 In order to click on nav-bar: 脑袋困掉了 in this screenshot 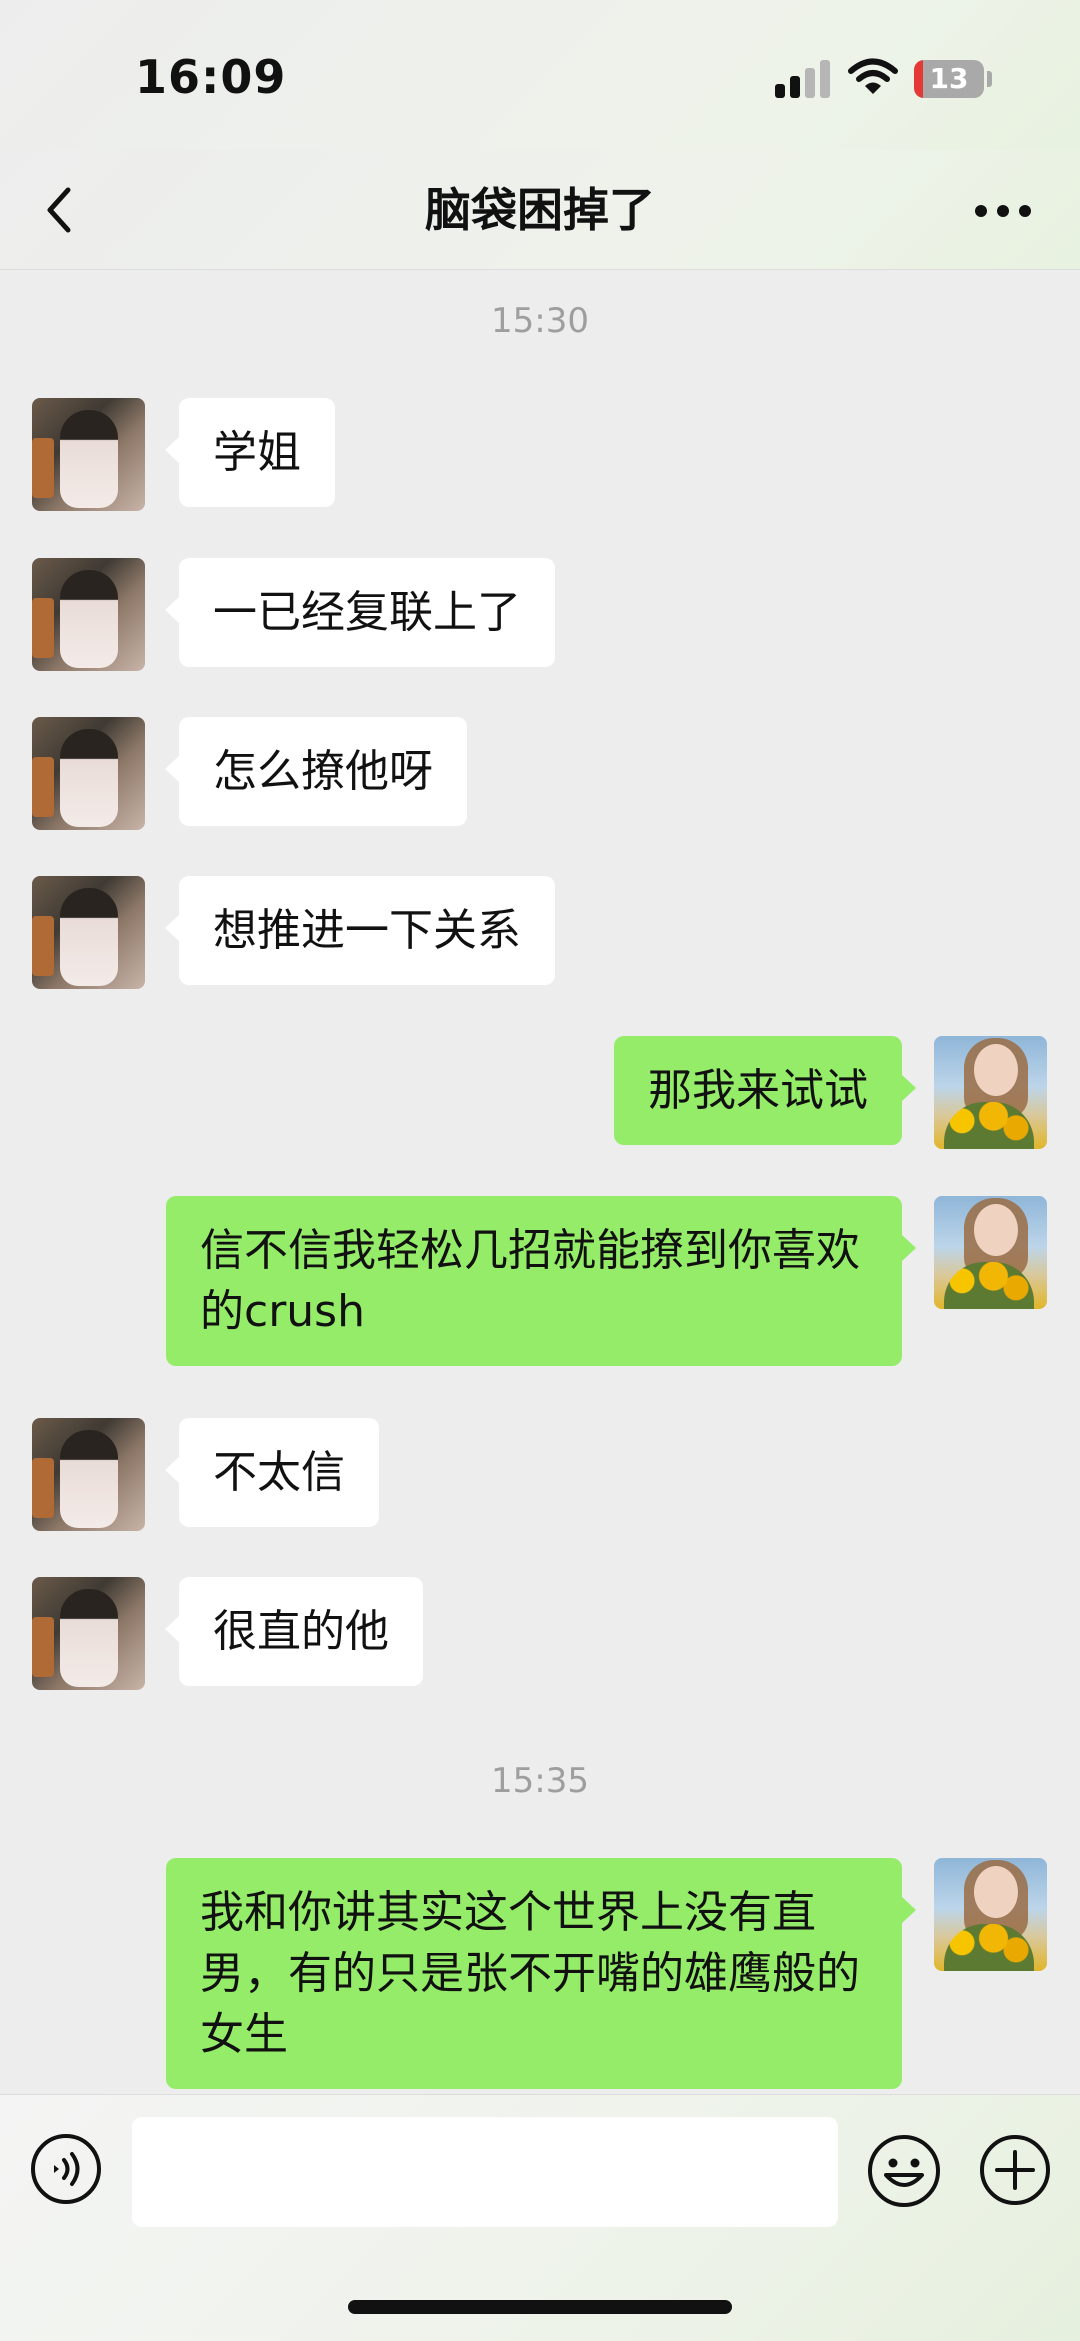, I will do `click(540, 210)`.